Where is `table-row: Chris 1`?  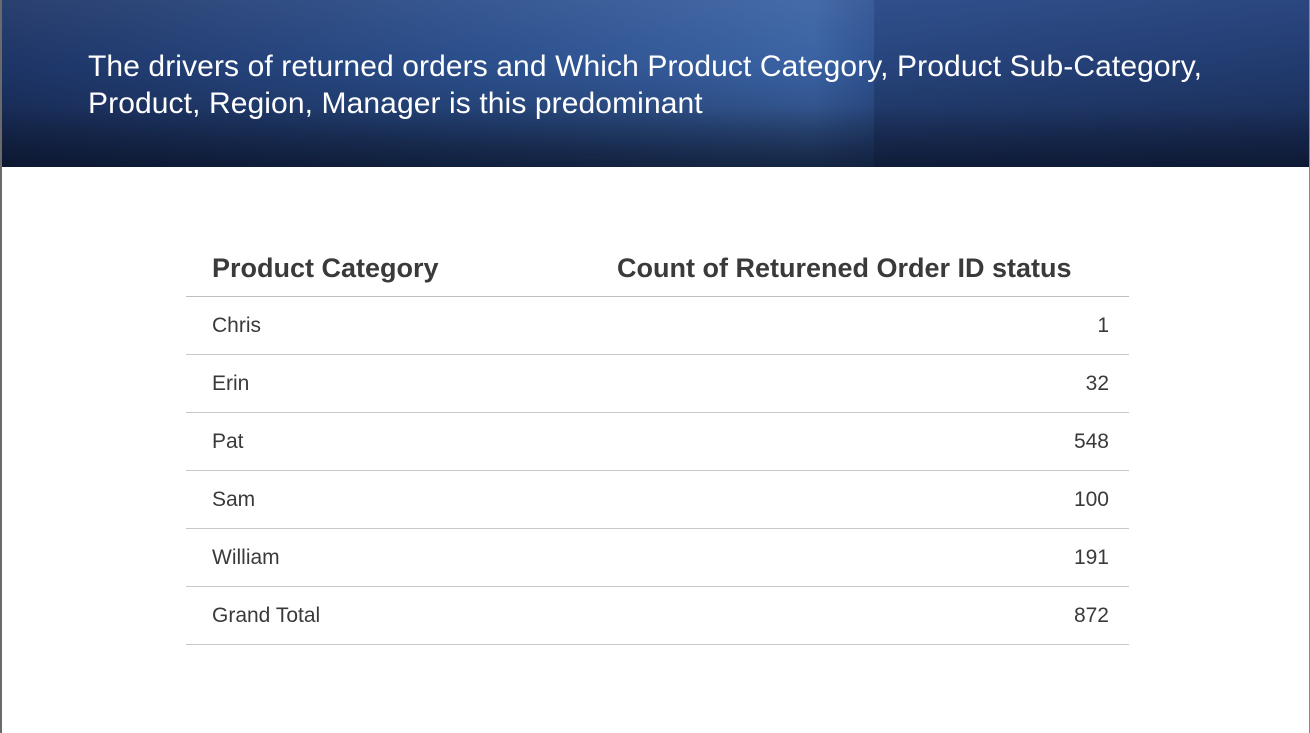 table-row: Chris 1 is located at coordinates (657, 325).